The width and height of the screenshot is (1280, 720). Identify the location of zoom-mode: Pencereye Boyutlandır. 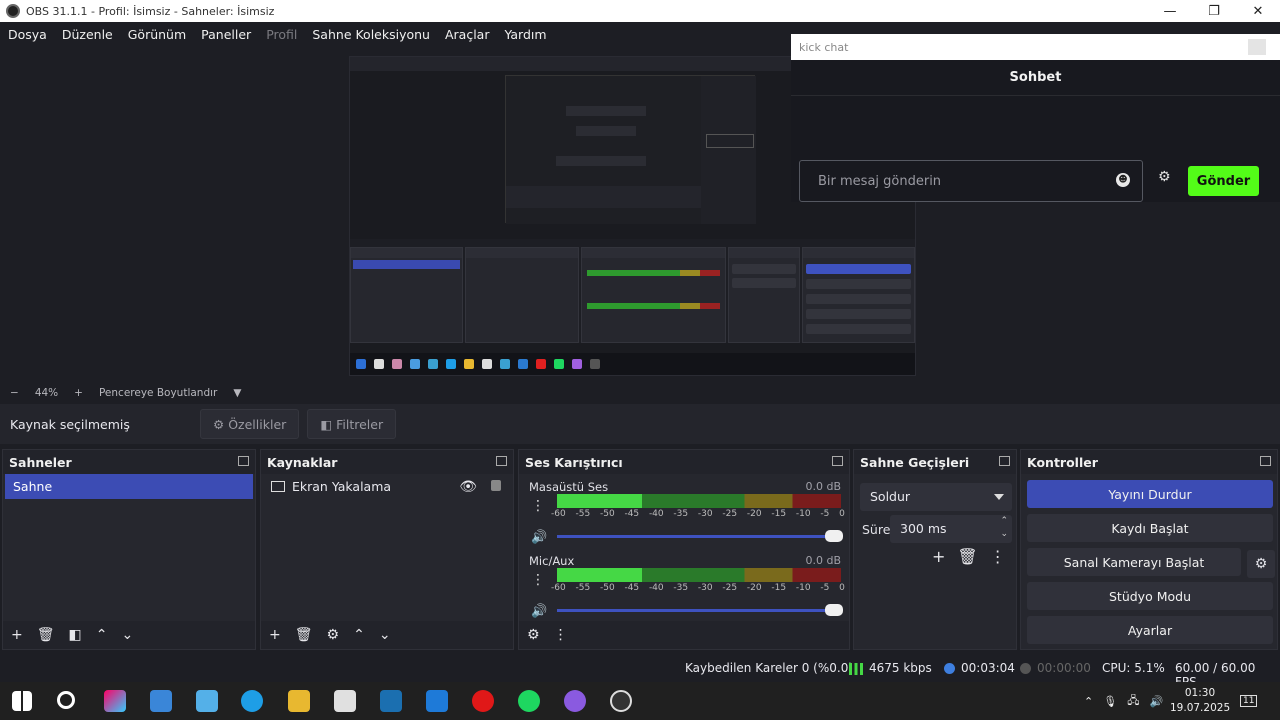
(158, 393).